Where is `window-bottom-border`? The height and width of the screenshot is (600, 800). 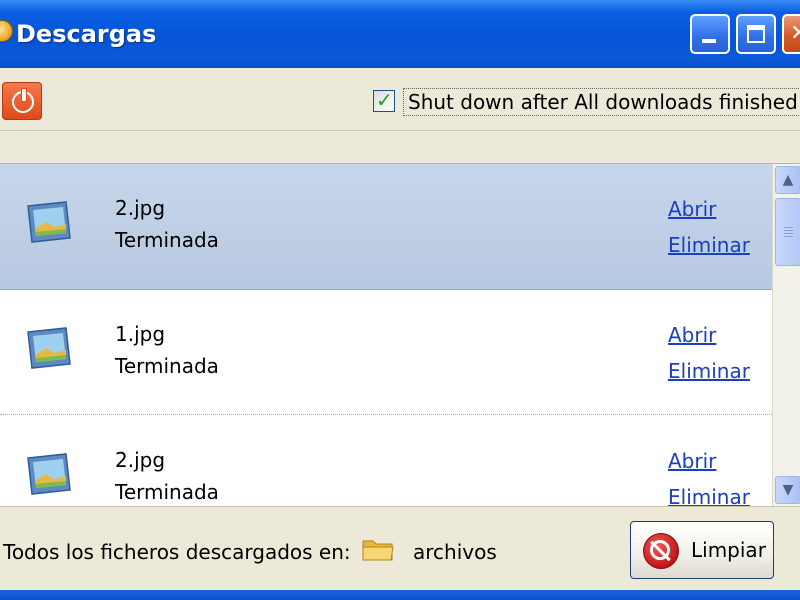
window-bottom-border is located at coordinates (400, 595).